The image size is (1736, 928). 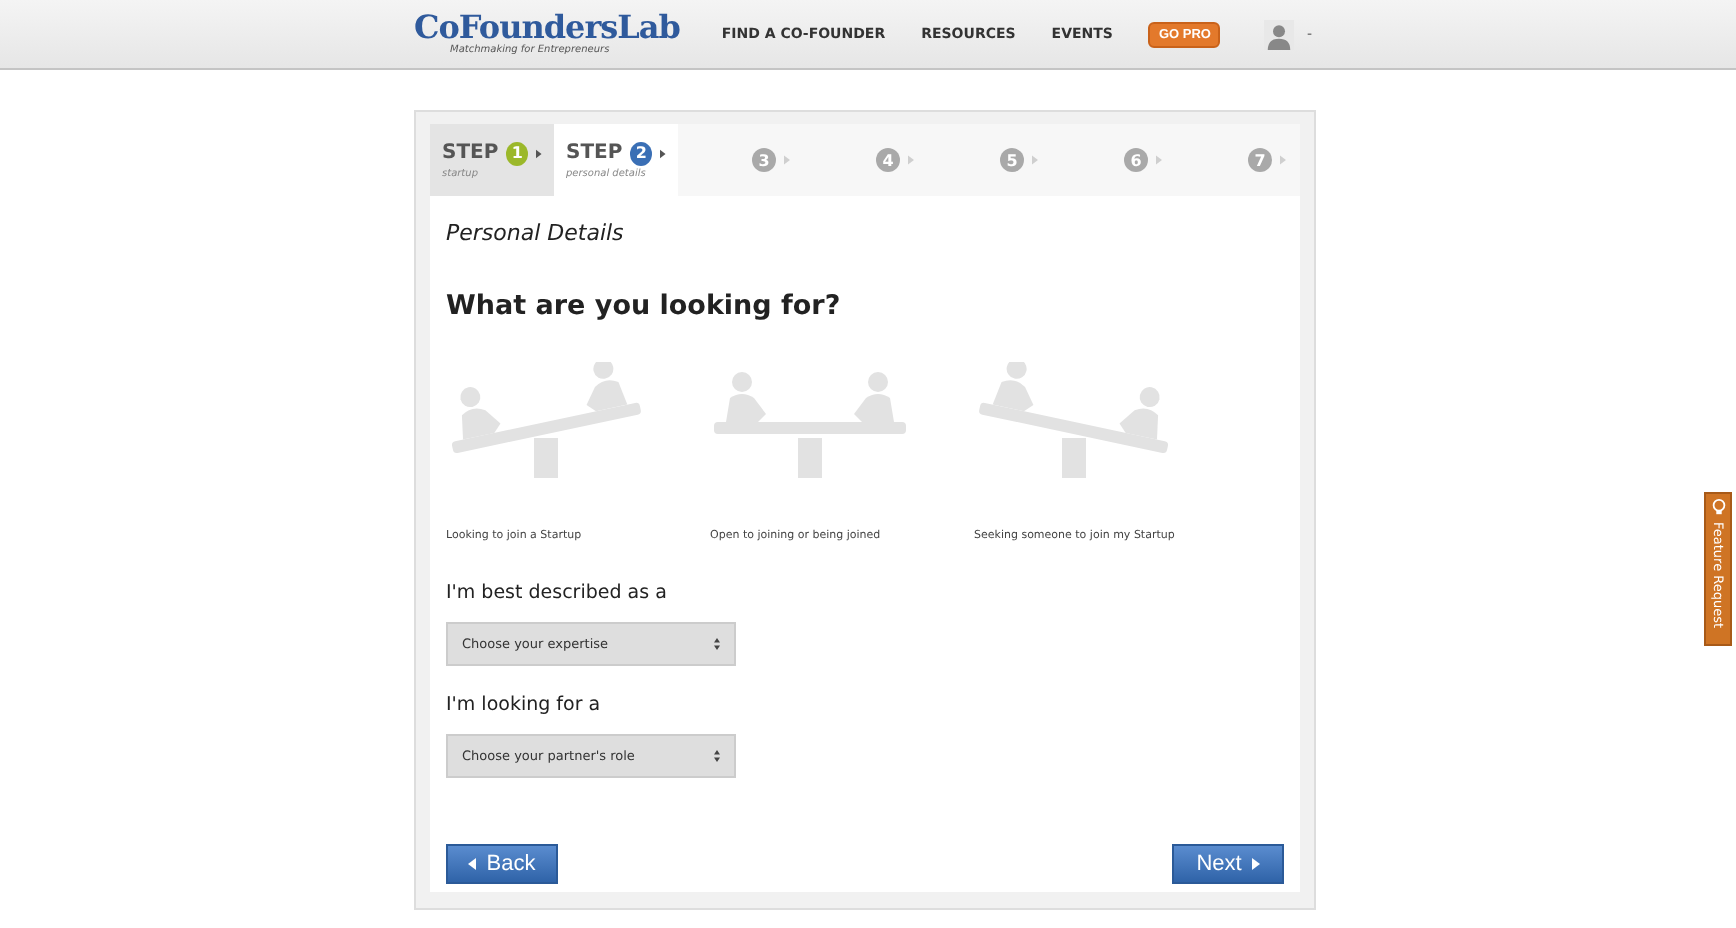 What do you see at coordinates (524, 705) in the screenshot?
I see `field-label: I'm looking for a` at bounding box center [524, 705].